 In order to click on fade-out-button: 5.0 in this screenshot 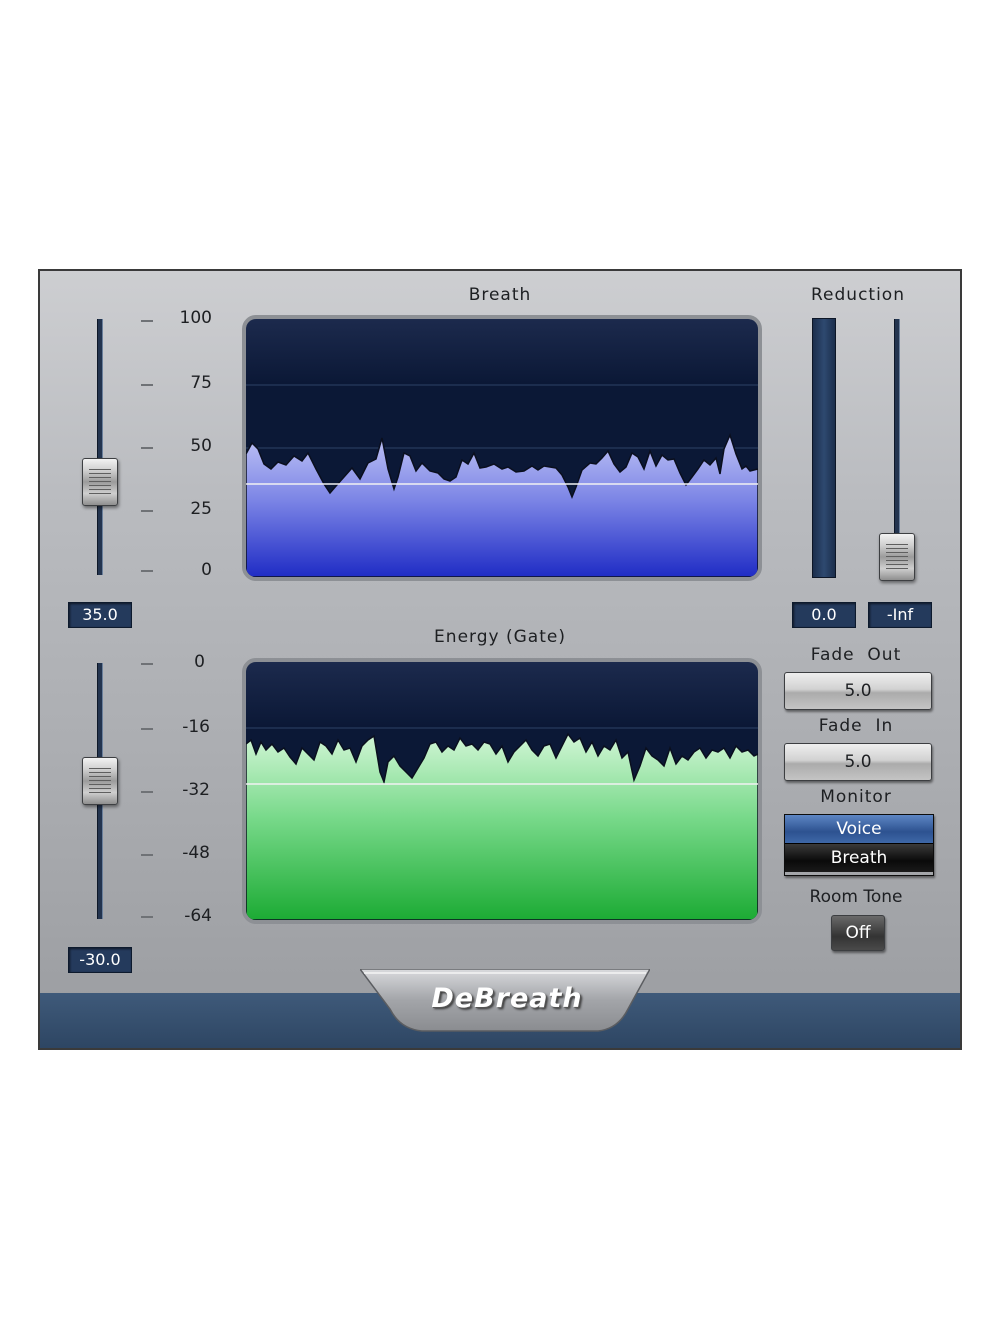, I will do `click(858, 691)`.